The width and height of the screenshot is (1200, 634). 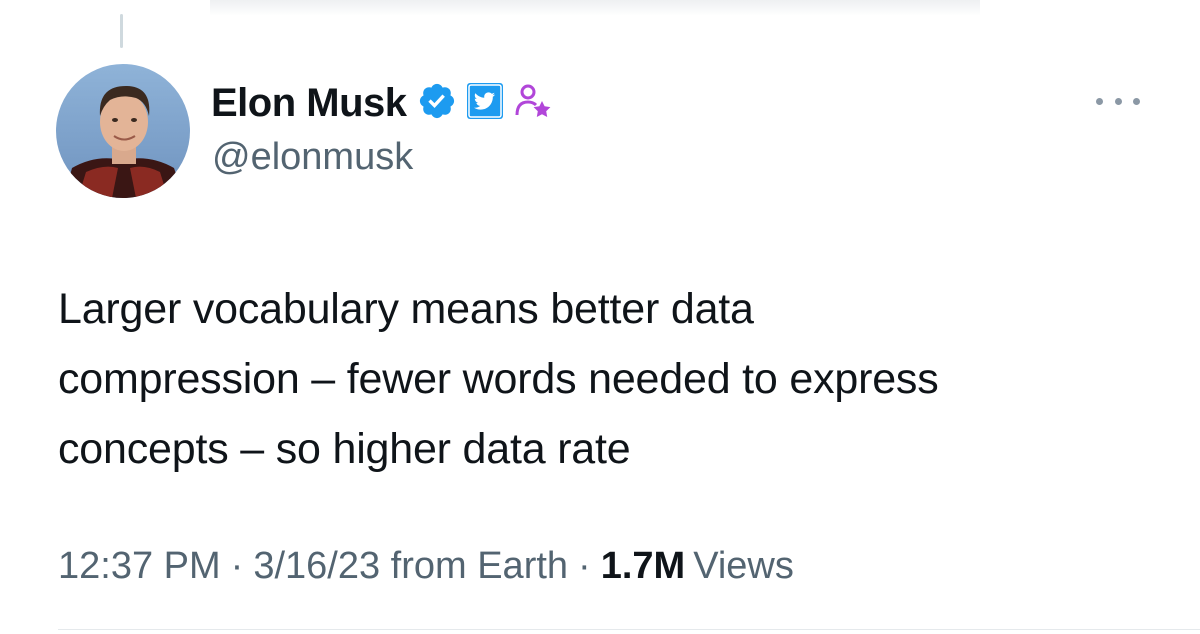 I want to click on tweet-text-line: Larger vocabulary means better data, so click(x=406, y=309).